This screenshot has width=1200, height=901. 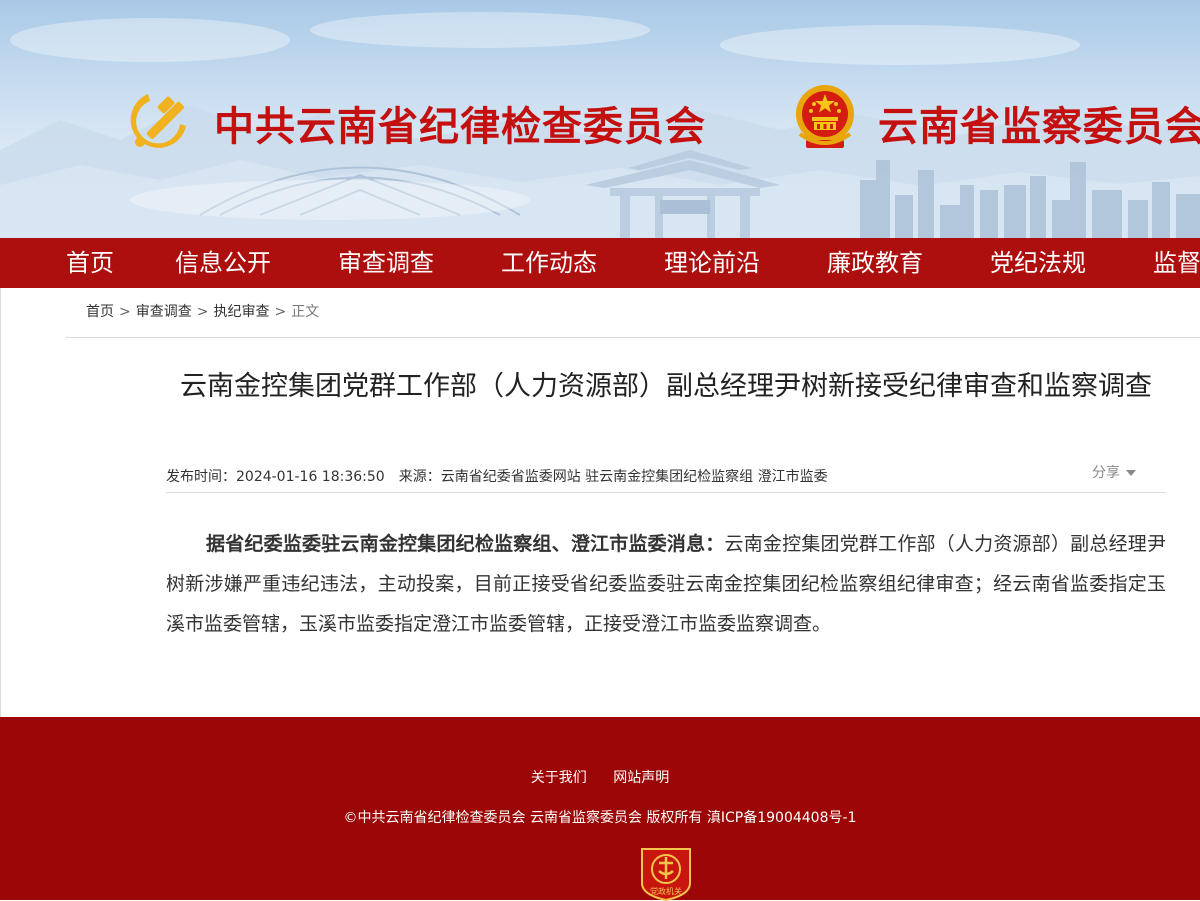 I want to click on breadcrumb: 首页 > 审查调查 > 执纪审查 > 正文, so click(x=202, y=312).